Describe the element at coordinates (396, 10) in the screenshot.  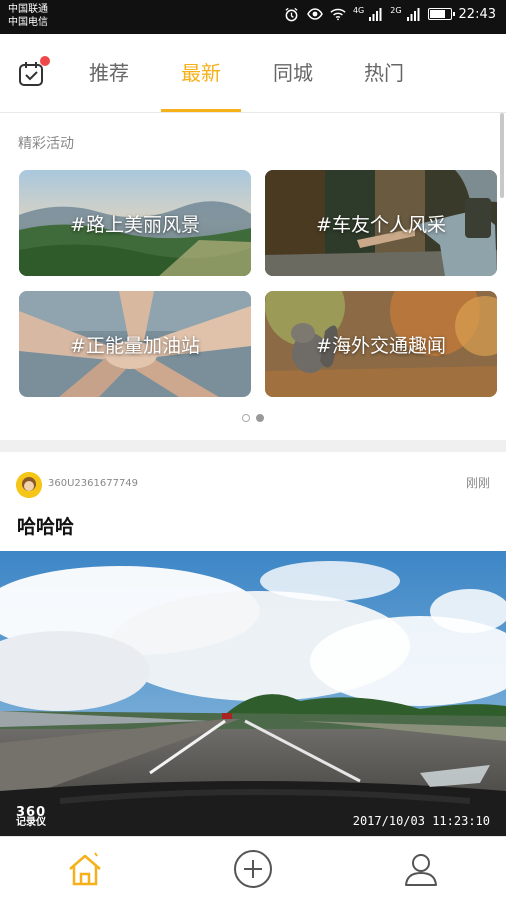
I see `network-type-2: 2G` at that location.